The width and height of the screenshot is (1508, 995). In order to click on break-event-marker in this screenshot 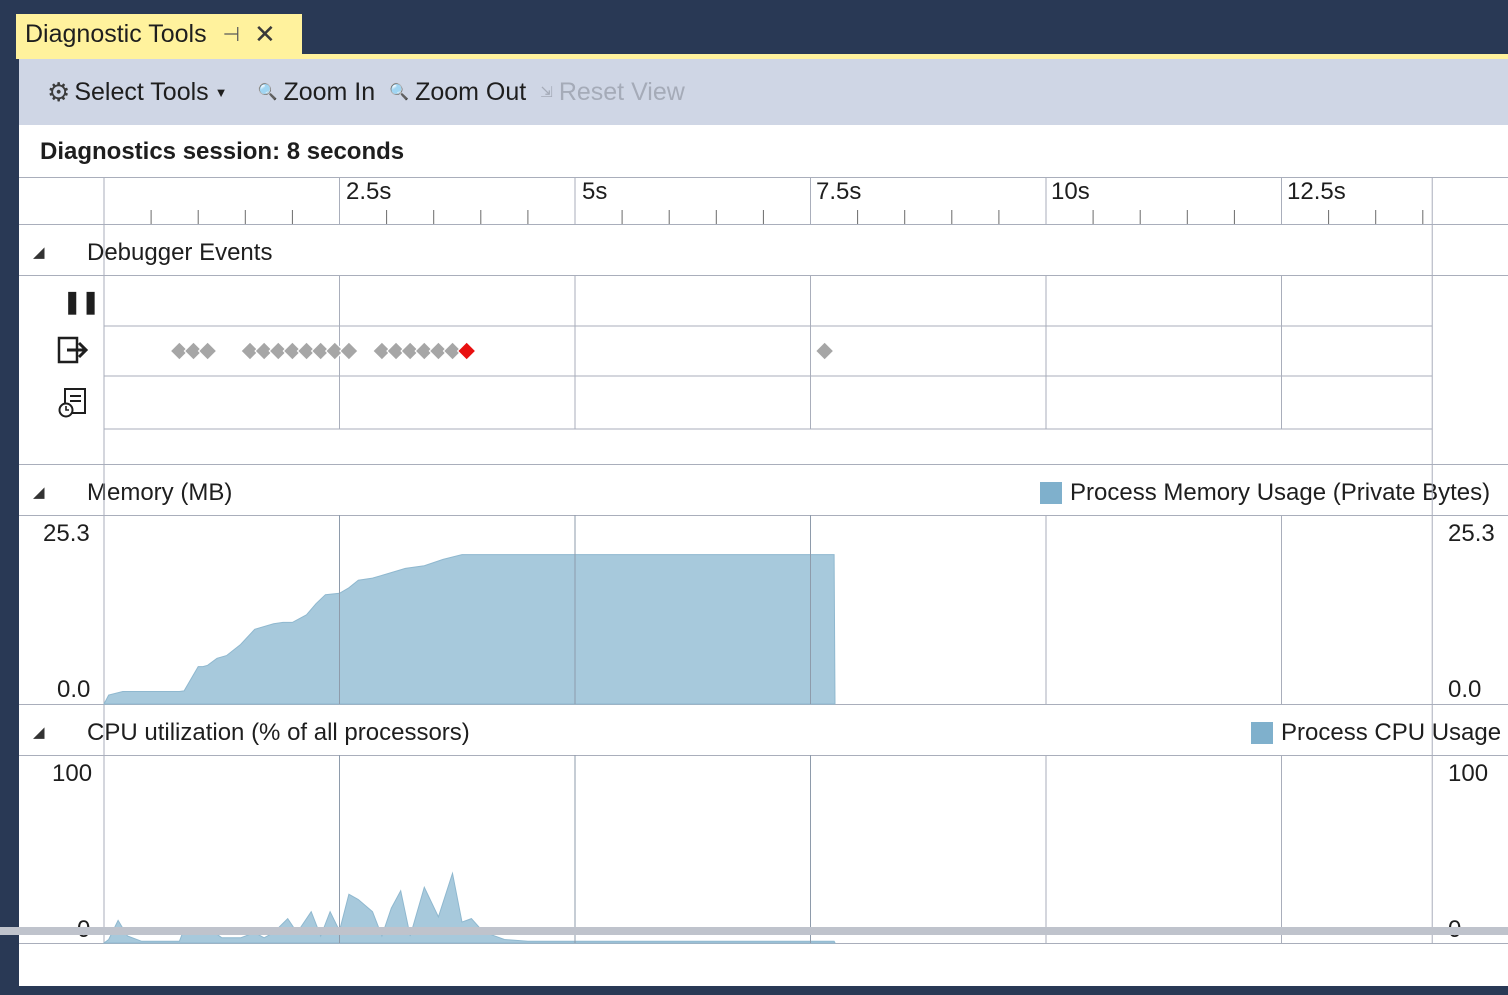, I will do `click(466, 351)`.